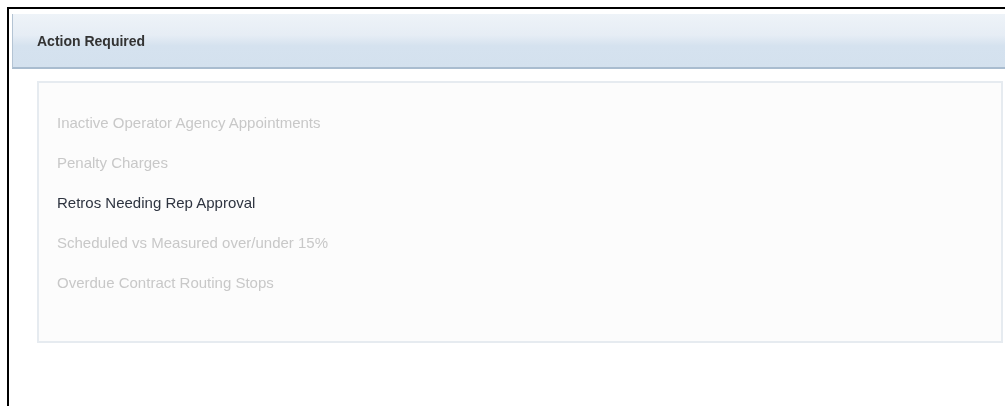  Describe the element at coordinates (520, 203) in the screenshot. I see `action-link: Retros Needing Rep Approval` at that location.